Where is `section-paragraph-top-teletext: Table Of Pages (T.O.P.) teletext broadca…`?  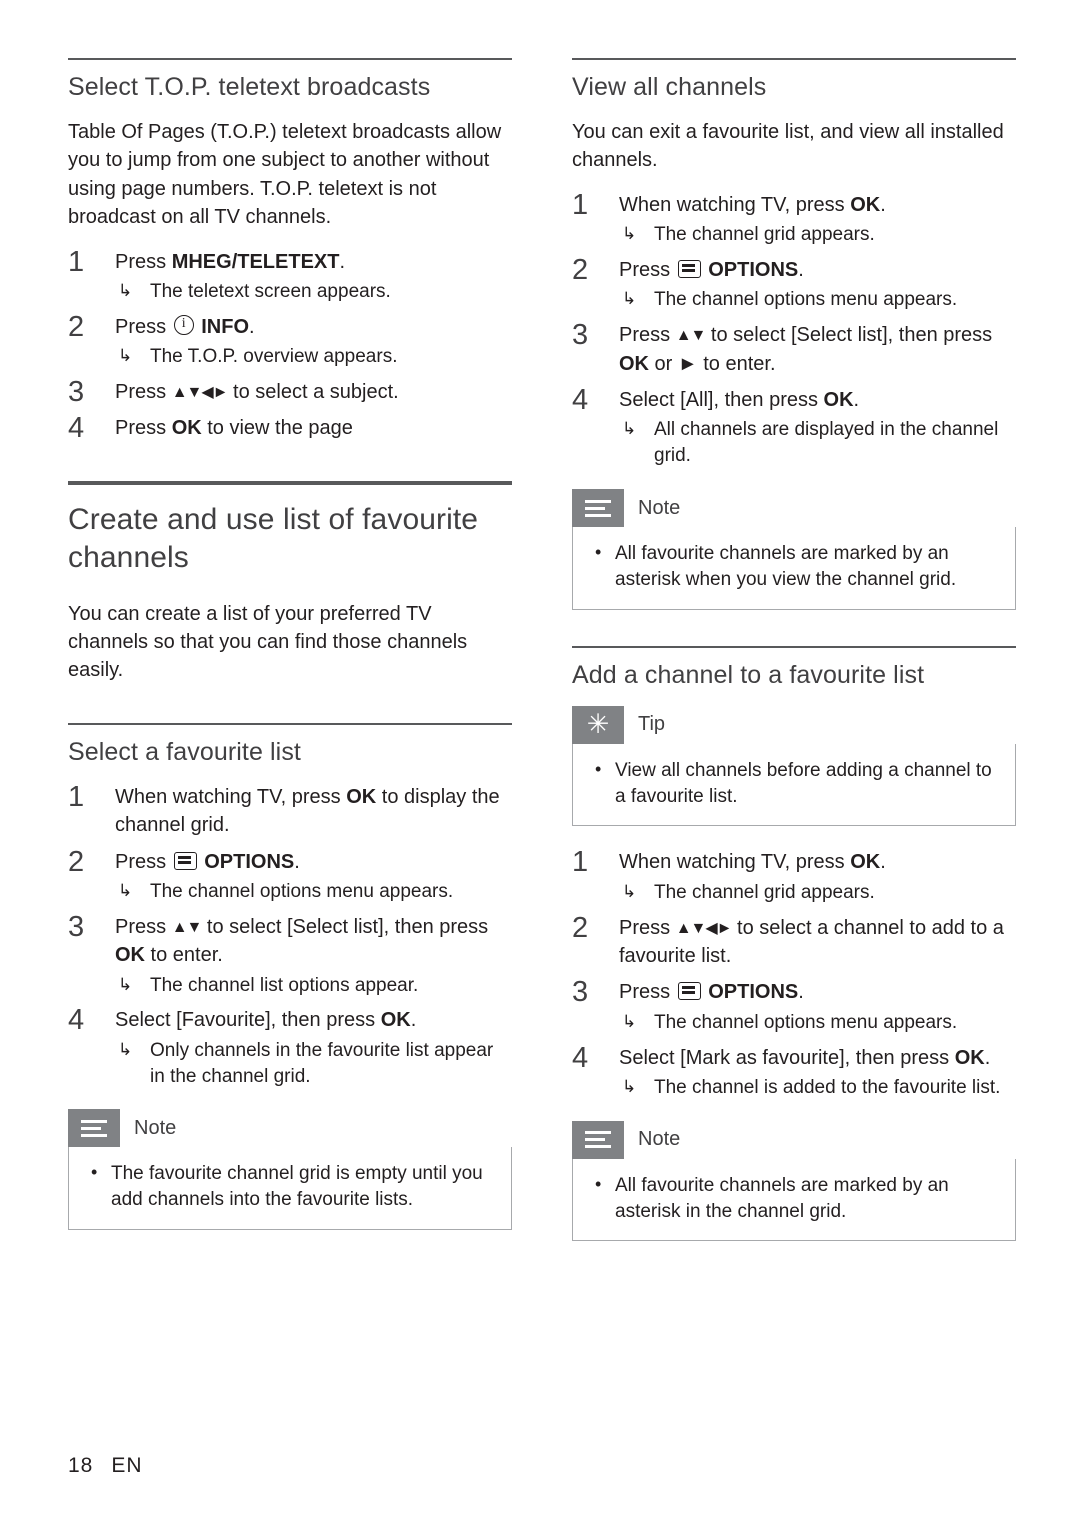 section-paragraph-top-teletext: Table Of Pages (T.O.P.) teletext broadca… is located at coordinates (285, 175).